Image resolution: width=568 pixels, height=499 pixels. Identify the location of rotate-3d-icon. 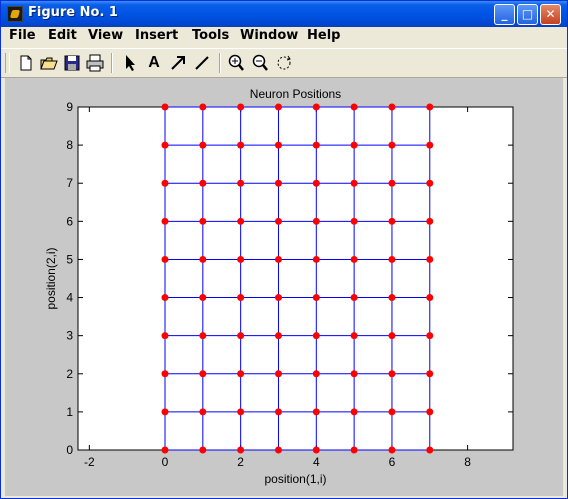
(284, 63).